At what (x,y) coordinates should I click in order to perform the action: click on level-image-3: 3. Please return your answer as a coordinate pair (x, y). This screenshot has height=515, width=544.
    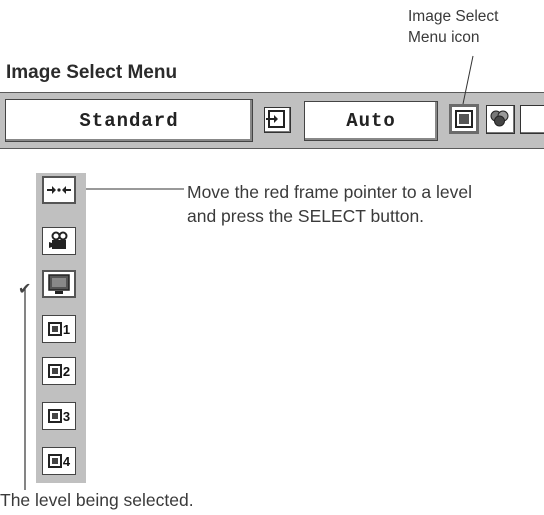
    Looking at the image, I should click on (59, 416).